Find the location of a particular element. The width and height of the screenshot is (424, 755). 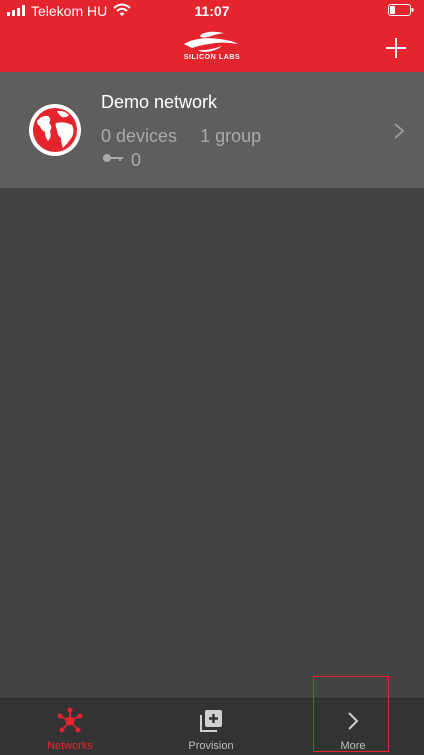

group-count: 1 group is located at coordinates (231, 136).